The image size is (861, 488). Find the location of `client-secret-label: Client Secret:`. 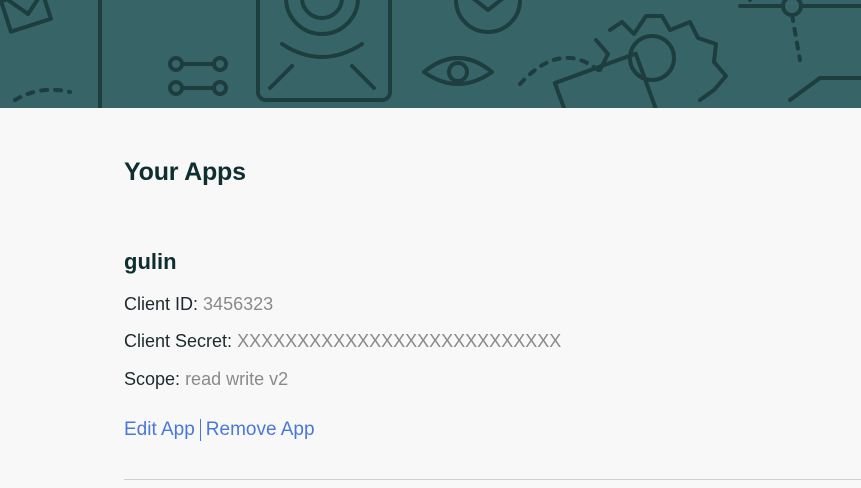

client-secret-label: Client Secret: is located at coordinates (178, 341).